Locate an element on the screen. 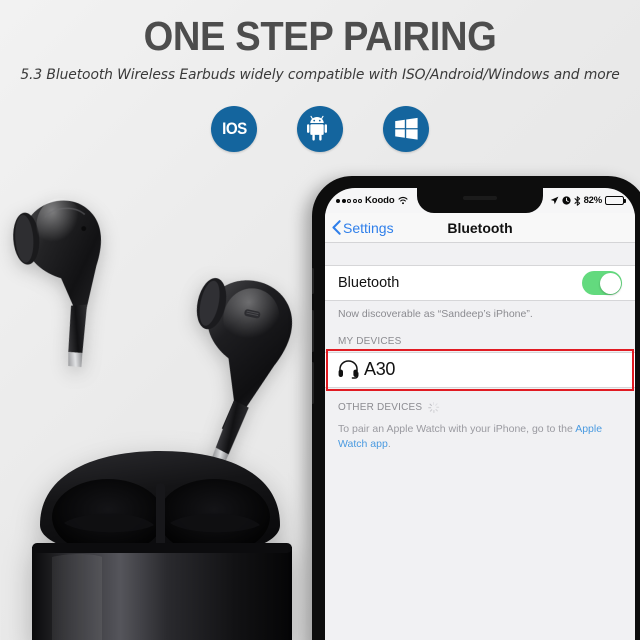 This screenshot has height=640, width=640. headphones-icon is located at coordinates (348, 369).